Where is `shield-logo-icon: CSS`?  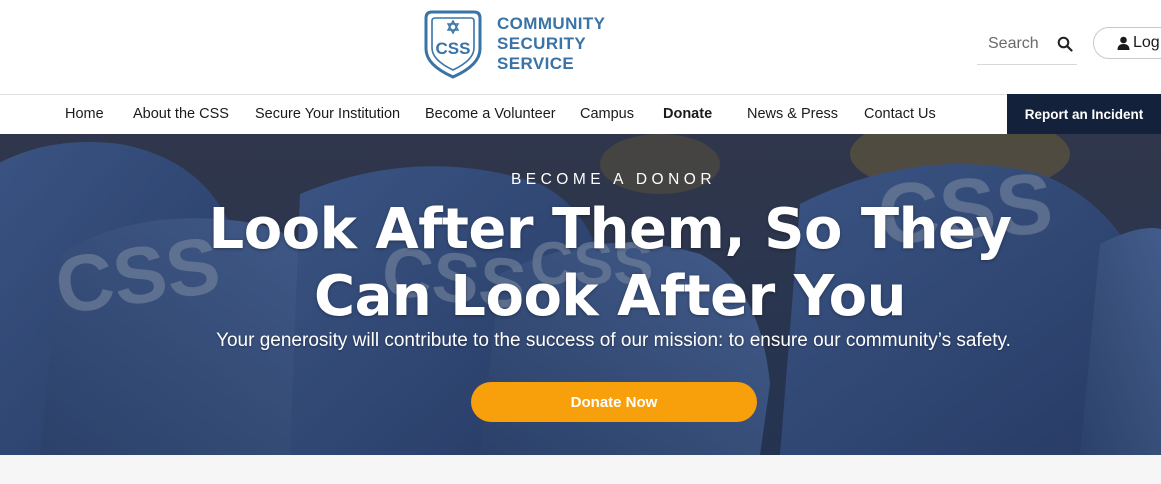
shield-logo-icon: CSS is located at coordinates (453, 44).